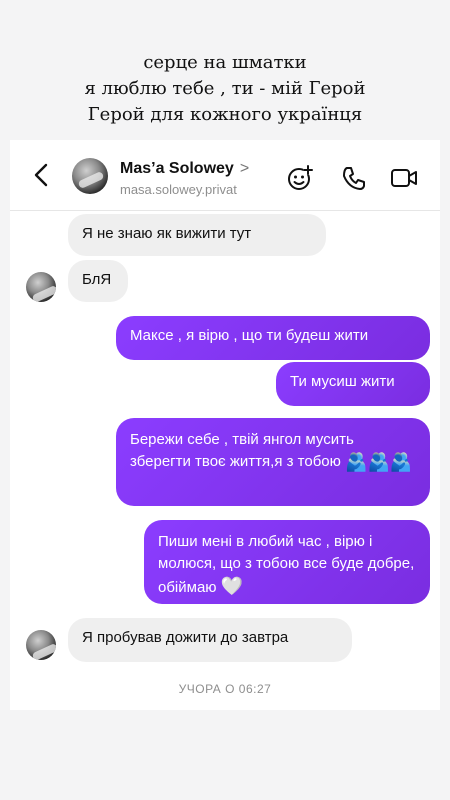 Image resolution: width=450 pixels, height=800 pixels. Describe the element at coordinates (300, 178) in the screenshot. I see `effects-icon` at that location.